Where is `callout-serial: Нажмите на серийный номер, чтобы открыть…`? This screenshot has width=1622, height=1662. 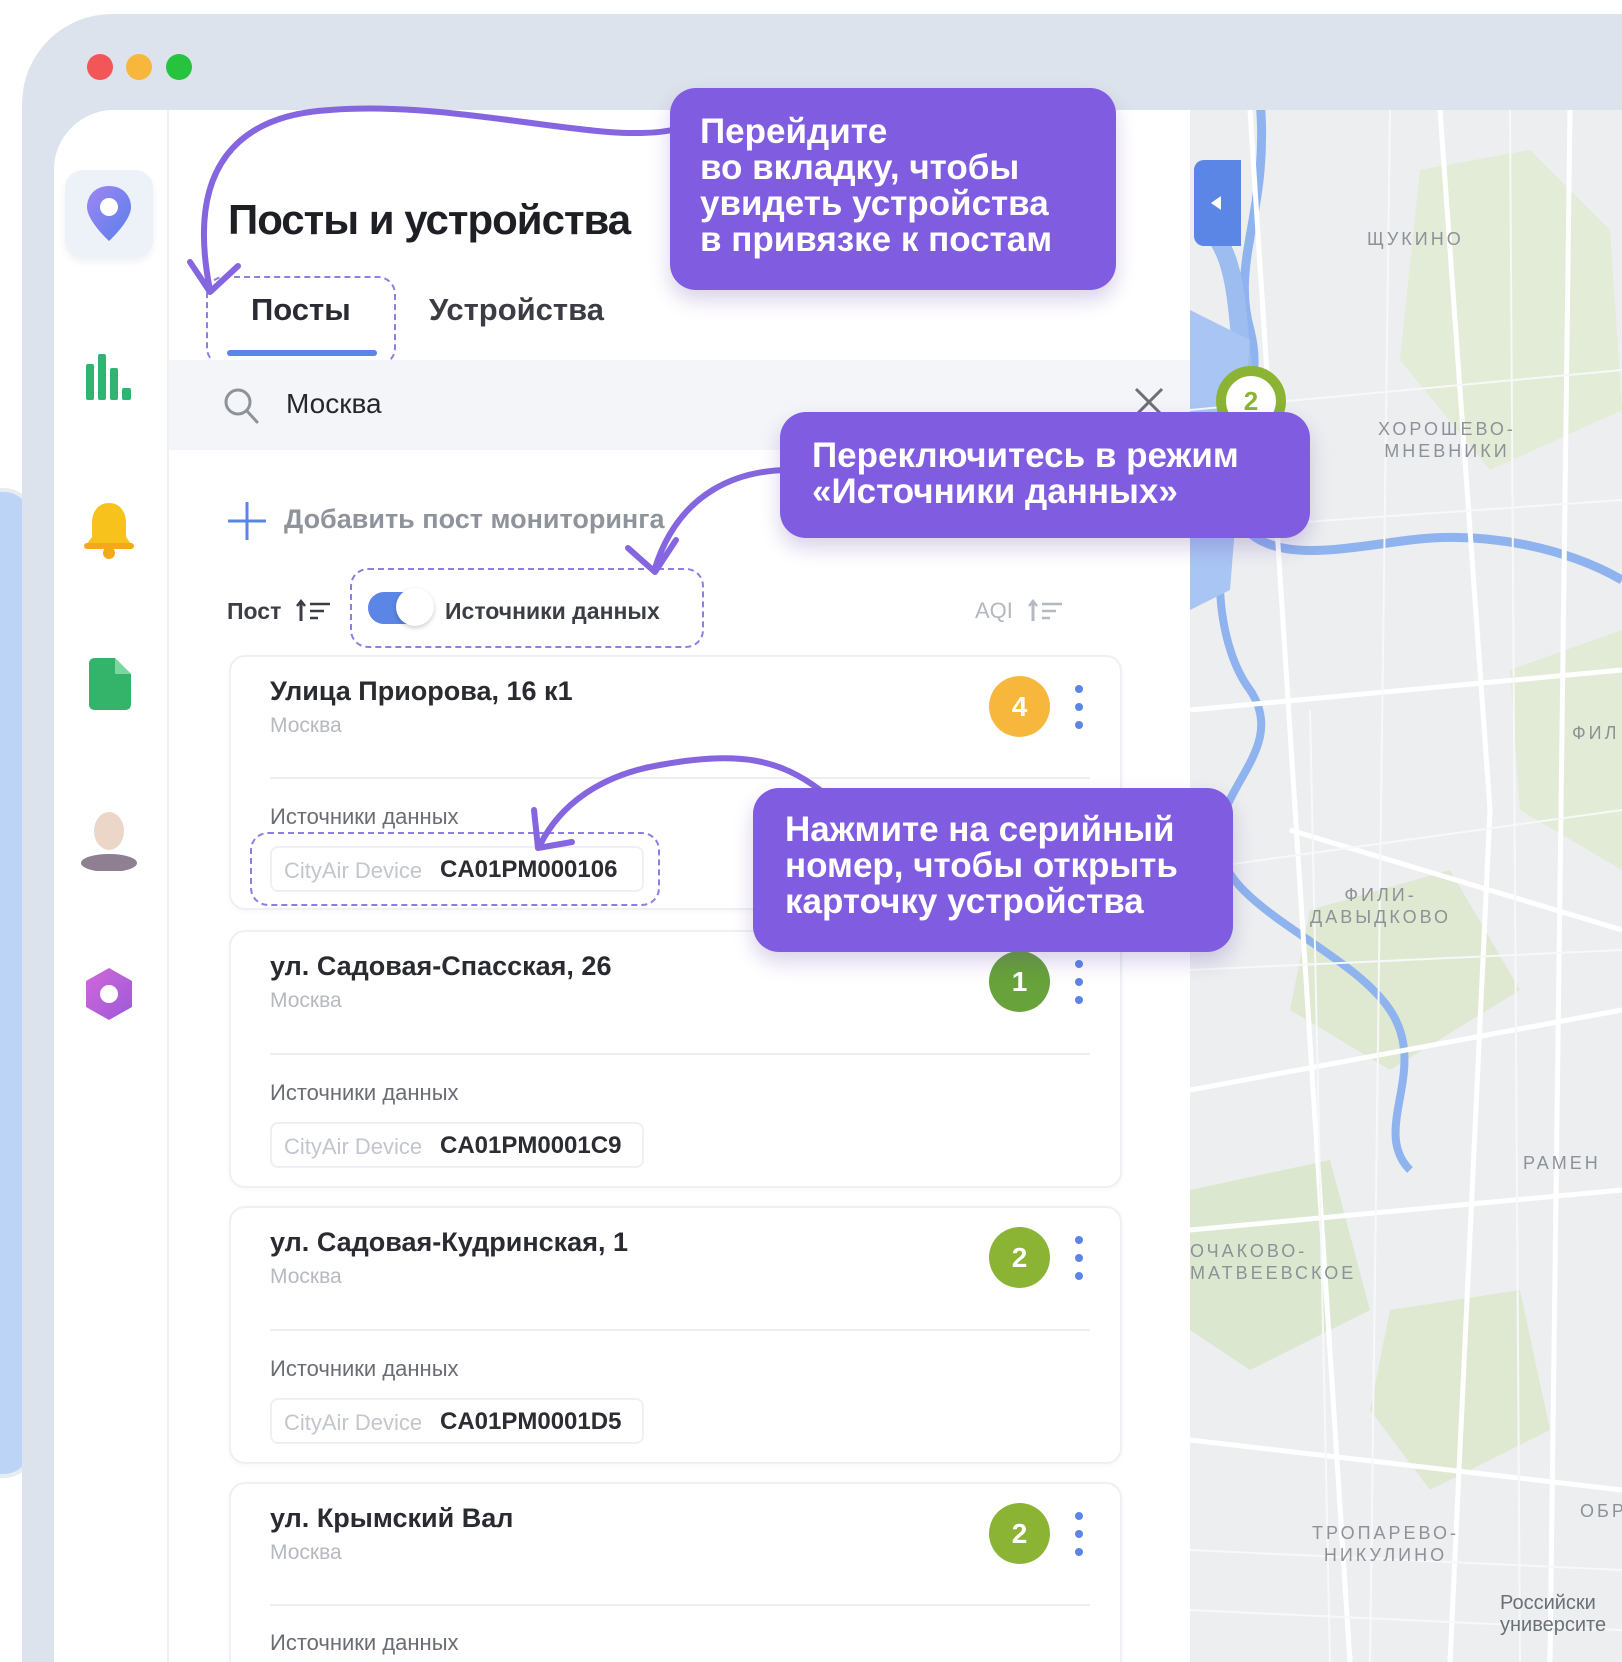 callout-serial: Нажмите на серийный номер, чтобы открыть… is located at coordinates (993, 870).